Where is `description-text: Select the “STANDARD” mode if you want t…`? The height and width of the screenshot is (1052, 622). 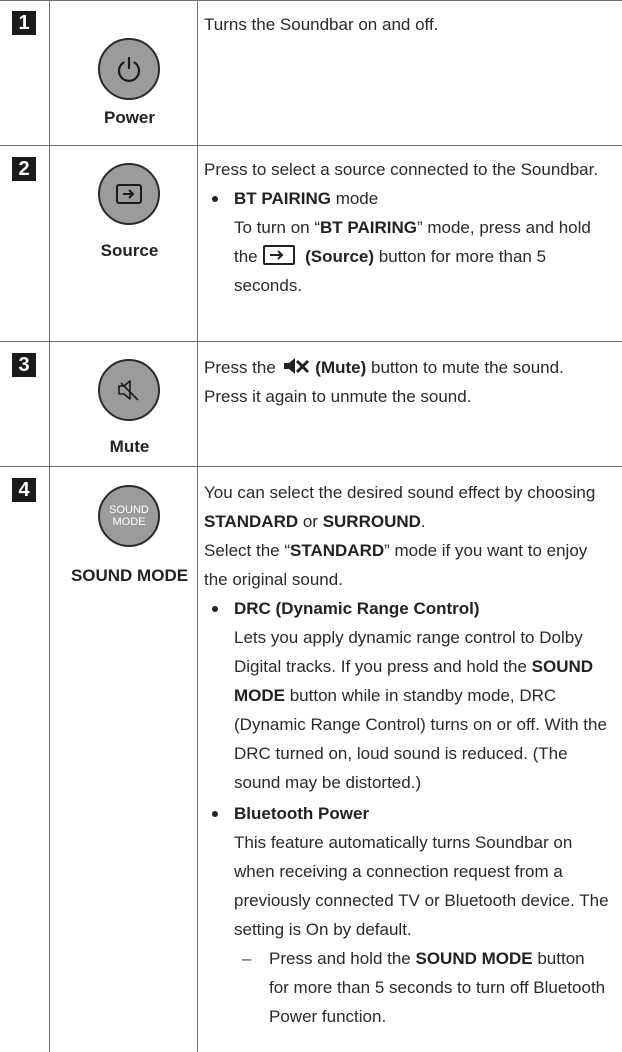
description-text: Select the “STANDARD” mode if you want t… is located at coordinates (406, 565).